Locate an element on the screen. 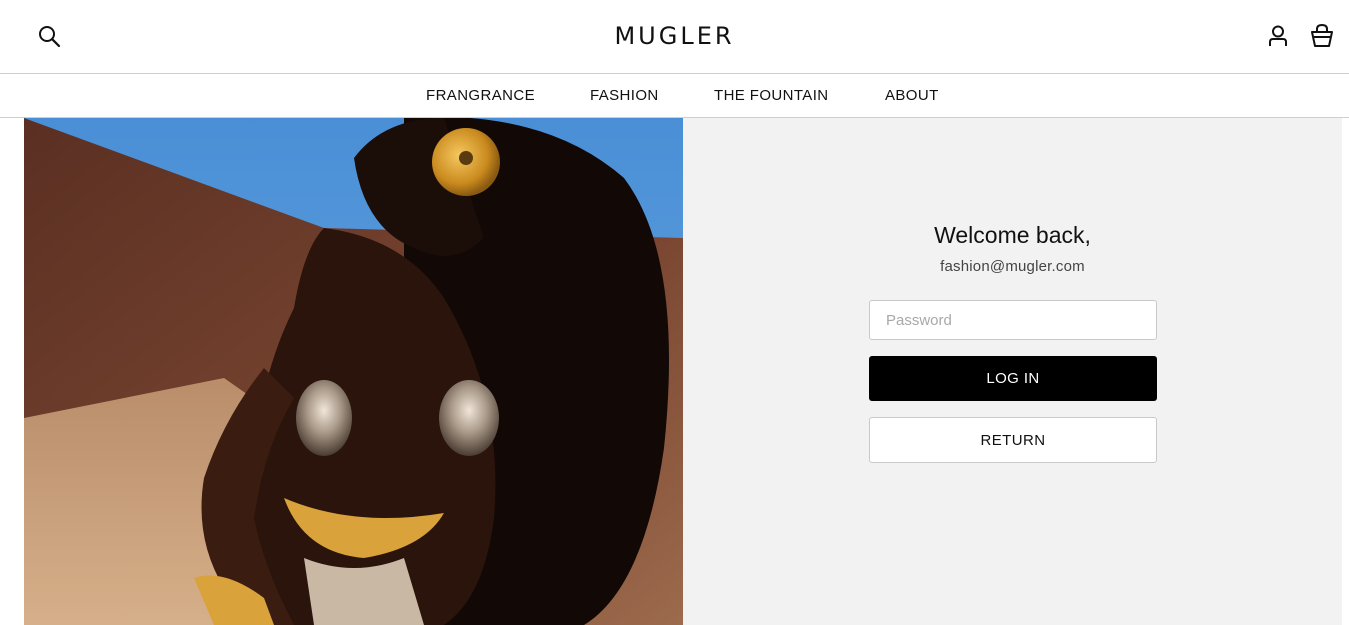 Image resolution: width=1349 pixels, height=625 pixels. account-button is located at coordinates (1278, 36).